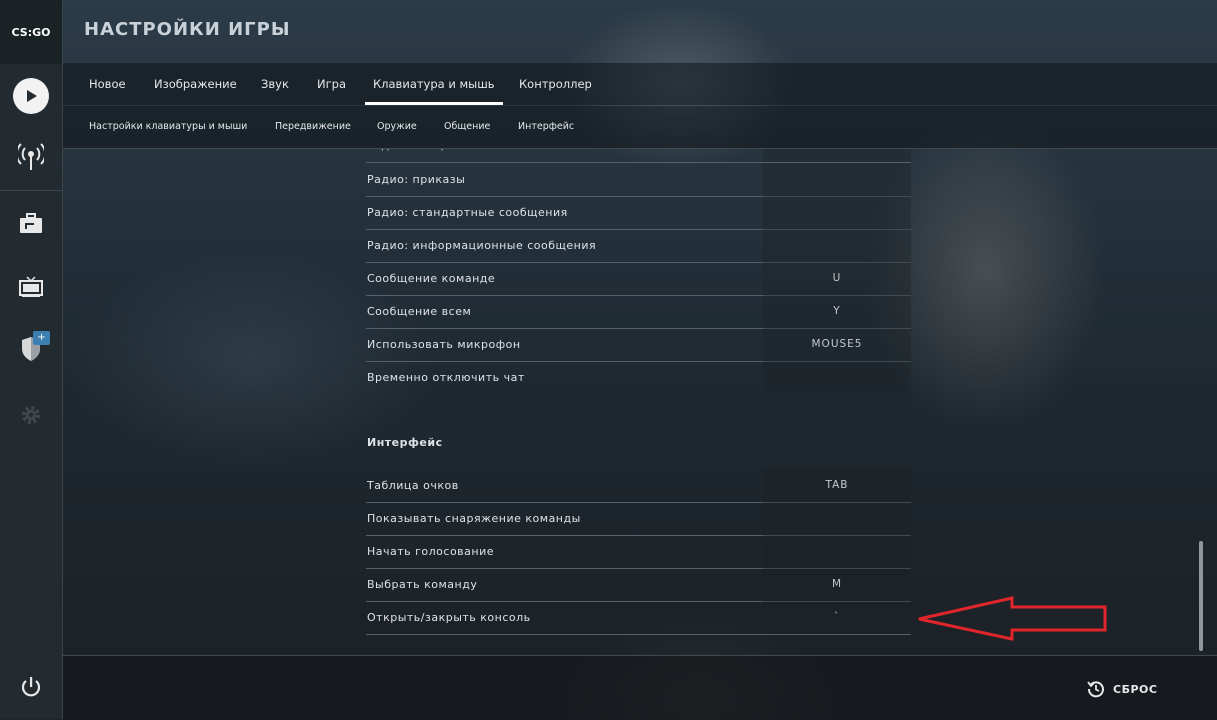  What do you see at coordinates (107, 84) in the screenshot?
I see `tab-new: Новое` at bounding box center [107, 84].